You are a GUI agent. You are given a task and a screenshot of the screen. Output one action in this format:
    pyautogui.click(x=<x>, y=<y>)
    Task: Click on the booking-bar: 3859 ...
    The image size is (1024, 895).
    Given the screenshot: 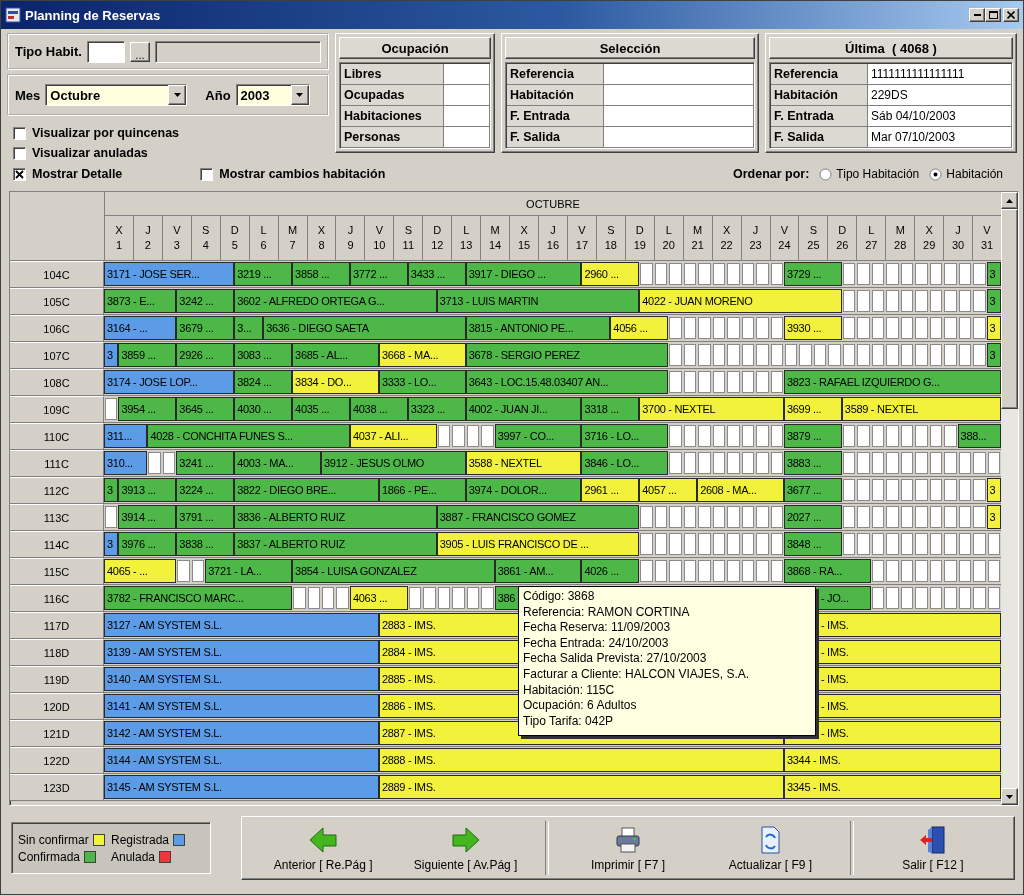 What is the action you would take?
    pyautogui.click(x=147, y=355)
    